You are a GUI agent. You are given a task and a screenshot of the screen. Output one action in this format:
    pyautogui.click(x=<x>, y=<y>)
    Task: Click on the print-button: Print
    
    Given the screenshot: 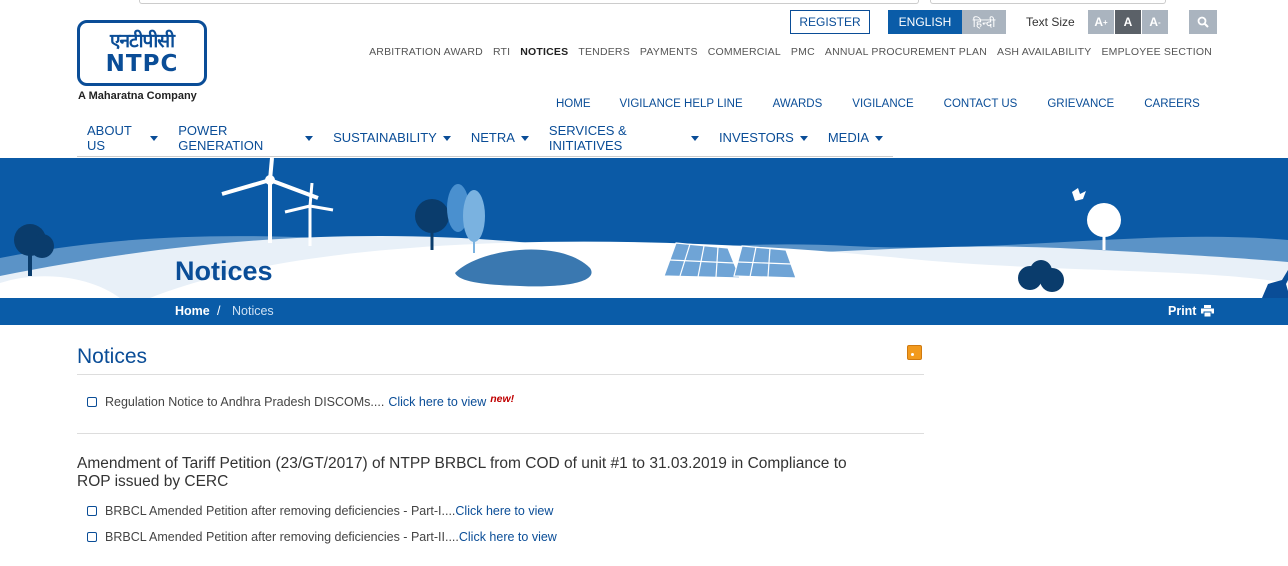 What is the action you would take?
    pyautogui.click(x=1191, y=311)
    